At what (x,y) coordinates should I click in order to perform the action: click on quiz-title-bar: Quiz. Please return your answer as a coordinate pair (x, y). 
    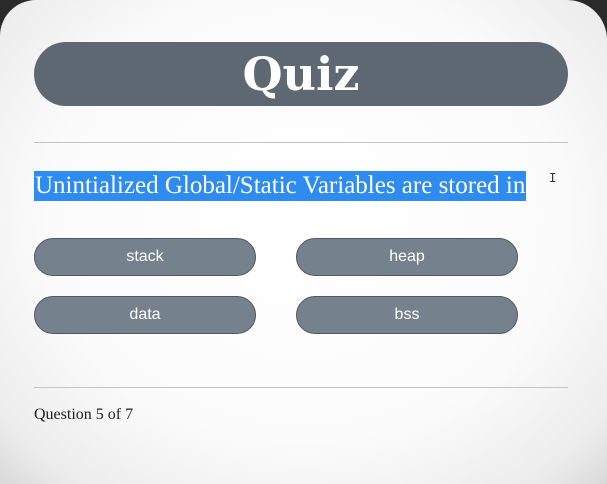
    Looking at the image, I should click on (301, 74).